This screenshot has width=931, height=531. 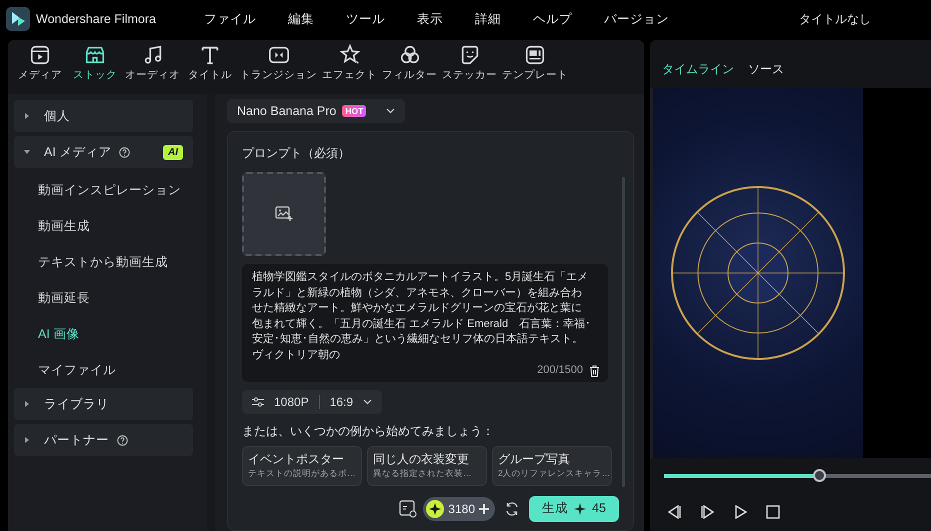 I want to click on menu-item: 詳細, so click(x=487, y=19).